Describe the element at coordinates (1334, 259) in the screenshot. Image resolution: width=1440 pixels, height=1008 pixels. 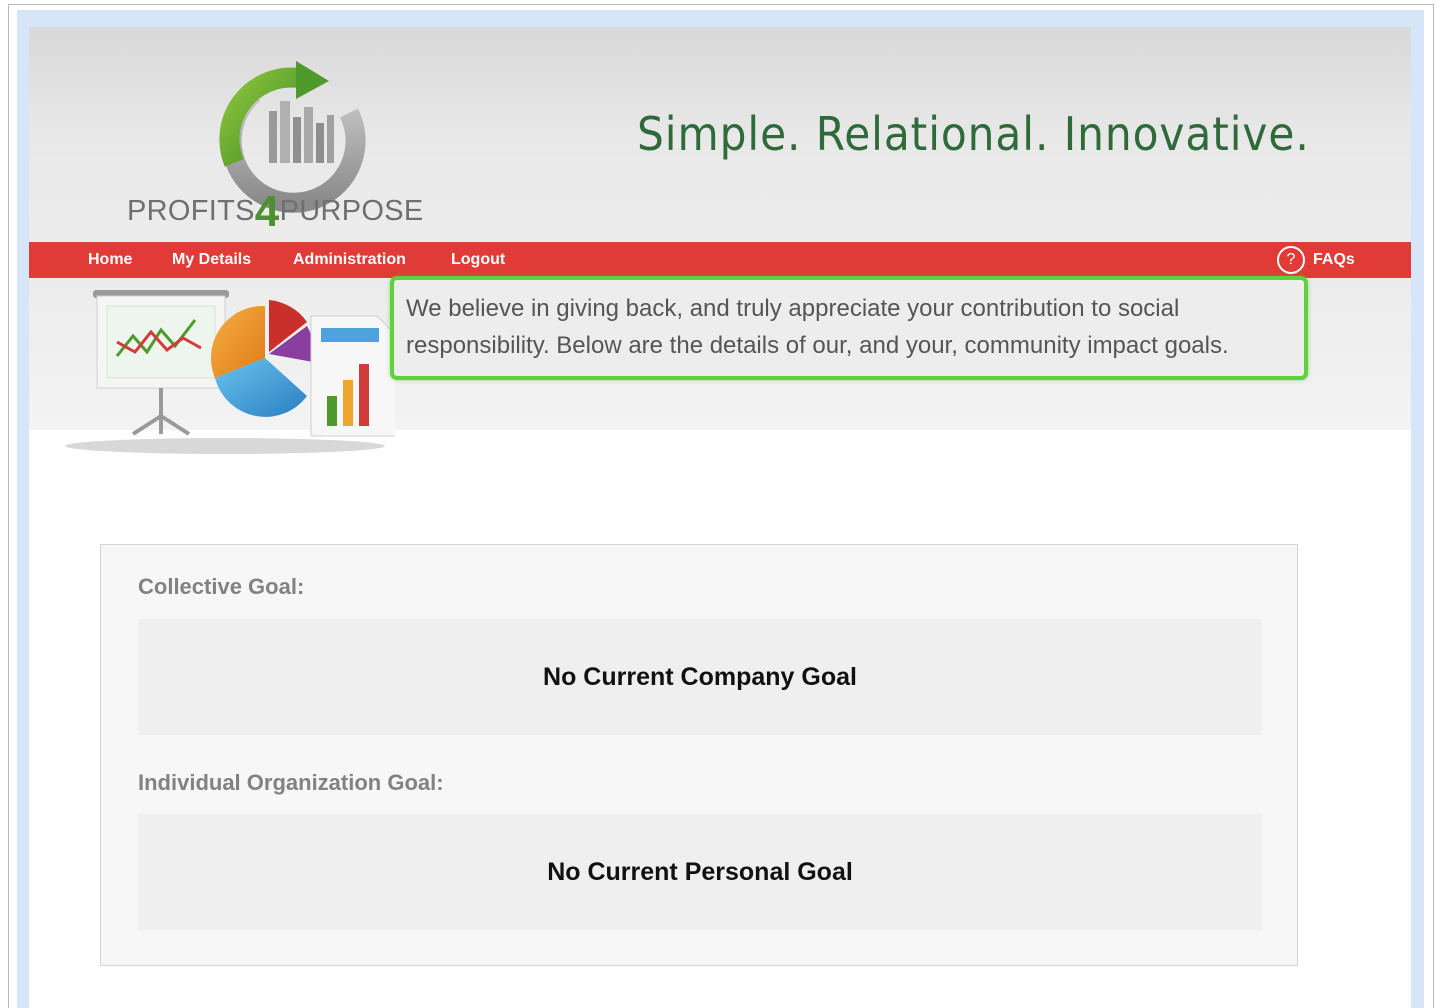
I see `faqs-label: FAQs` at that location.